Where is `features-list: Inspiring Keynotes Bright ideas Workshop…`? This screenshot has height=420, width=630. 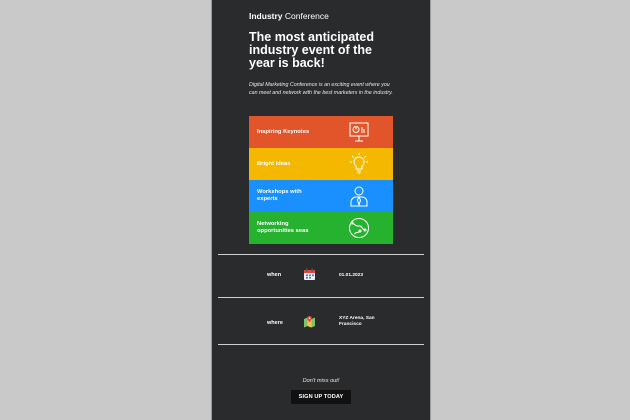 features-list: Inspiring Keynotes Bright ideas Workshop… is located at coordinates (321, 180).